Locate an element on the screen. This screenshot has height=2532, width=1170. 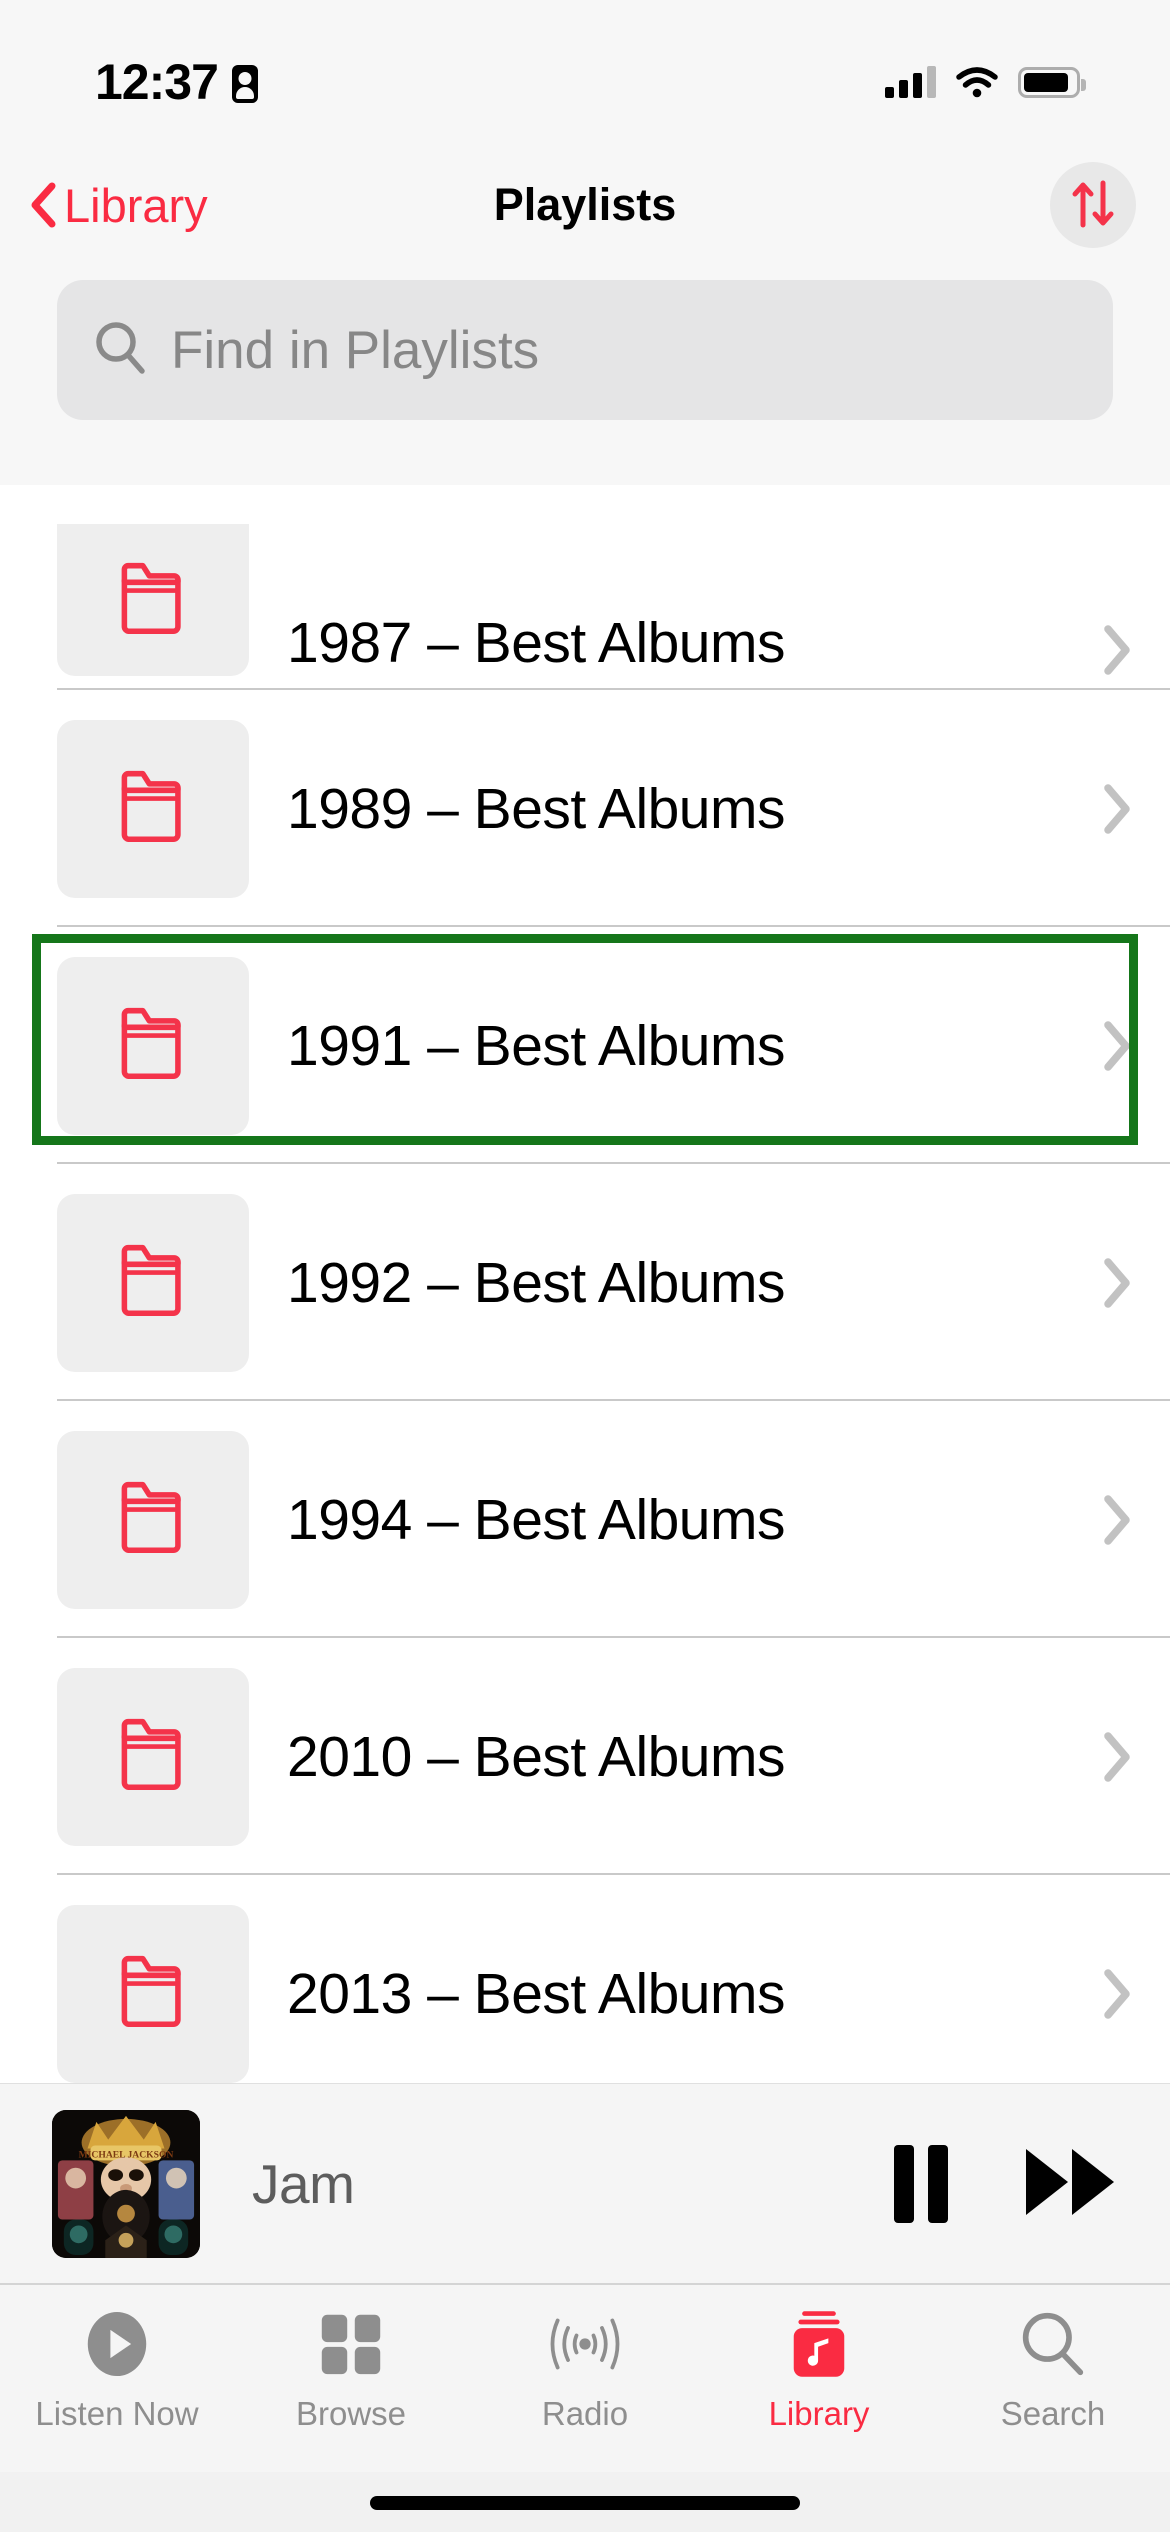
sort-button is located at coordinates (1093, 205).